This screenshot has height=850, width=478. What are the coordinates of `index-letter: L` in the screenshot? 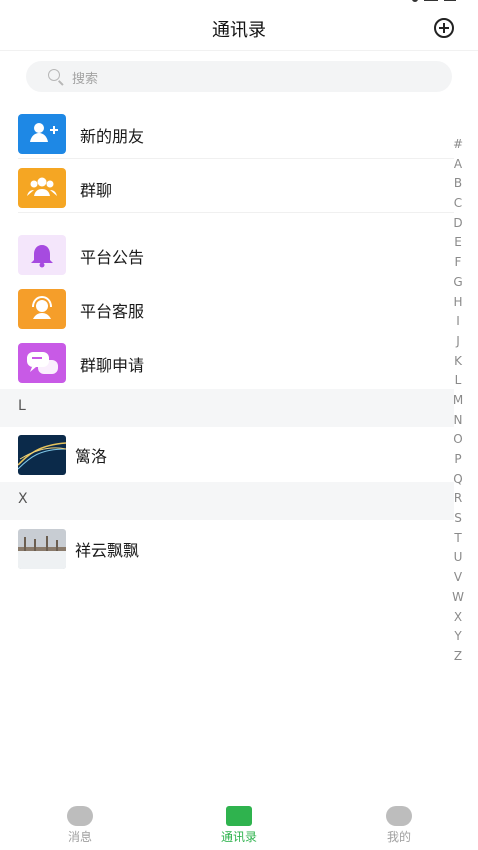 It's located at (458, 381).